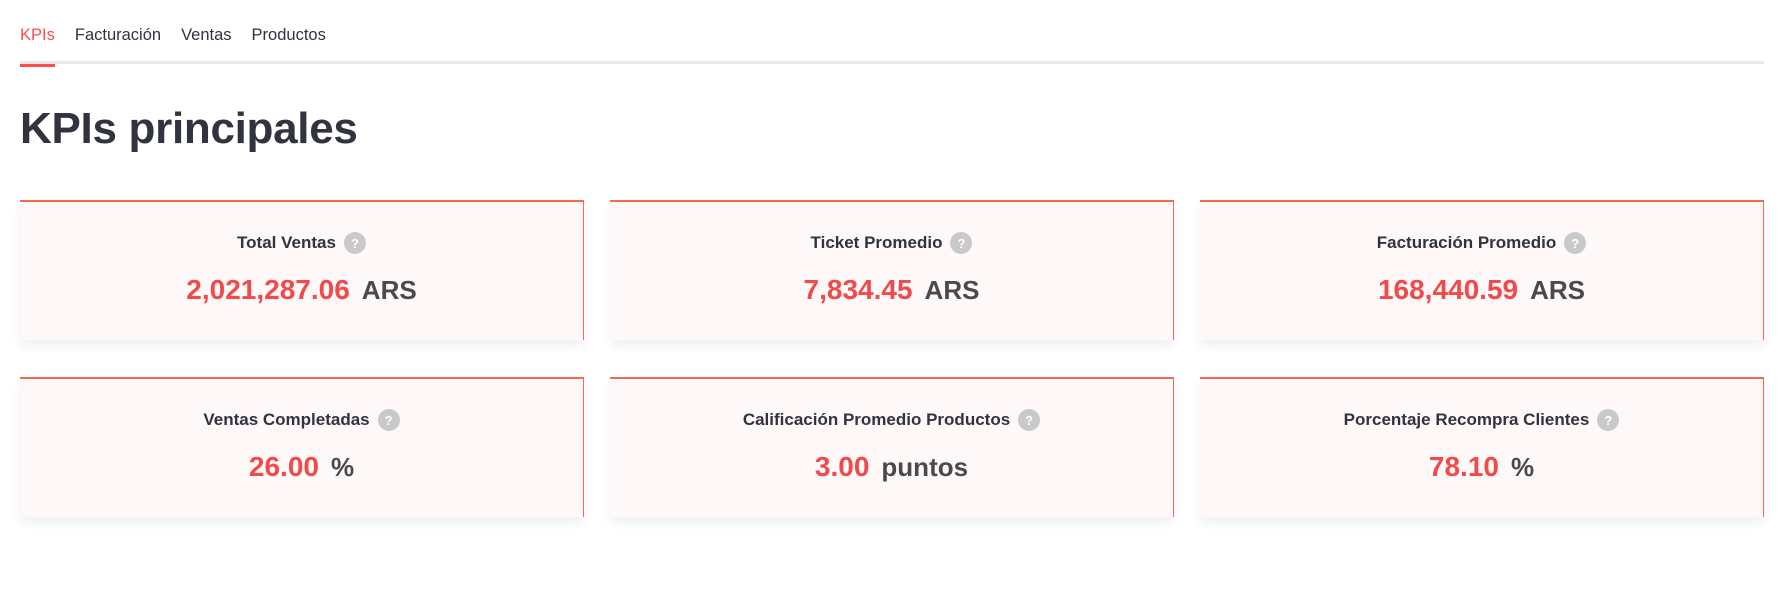  I want to click on kpi-card-ventas-completadas: Ventas Completadas ? 26.00 %, so click(302, 447).